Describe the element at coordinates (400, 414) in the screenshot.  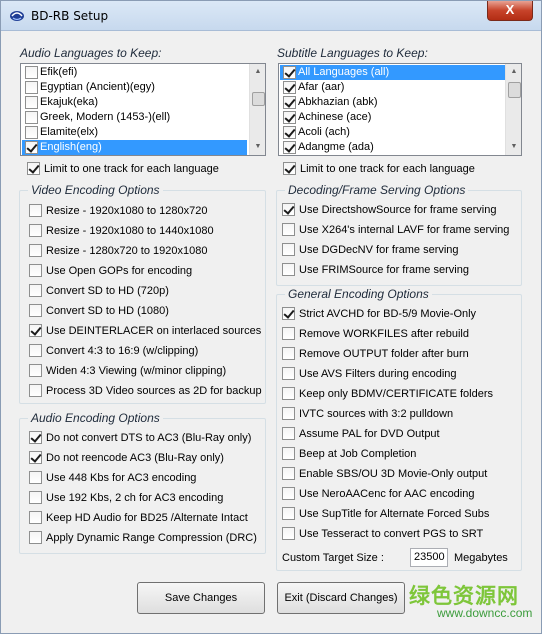
I see `option-row: IVTC sources with 3:2 pulldown` at that location.